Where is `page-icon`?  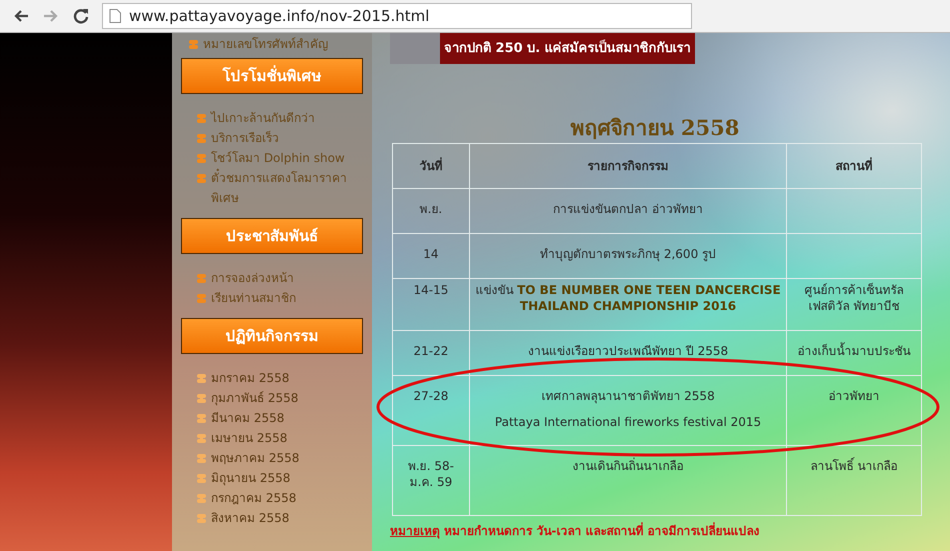 page-icon is located at coordinates (115, 16).